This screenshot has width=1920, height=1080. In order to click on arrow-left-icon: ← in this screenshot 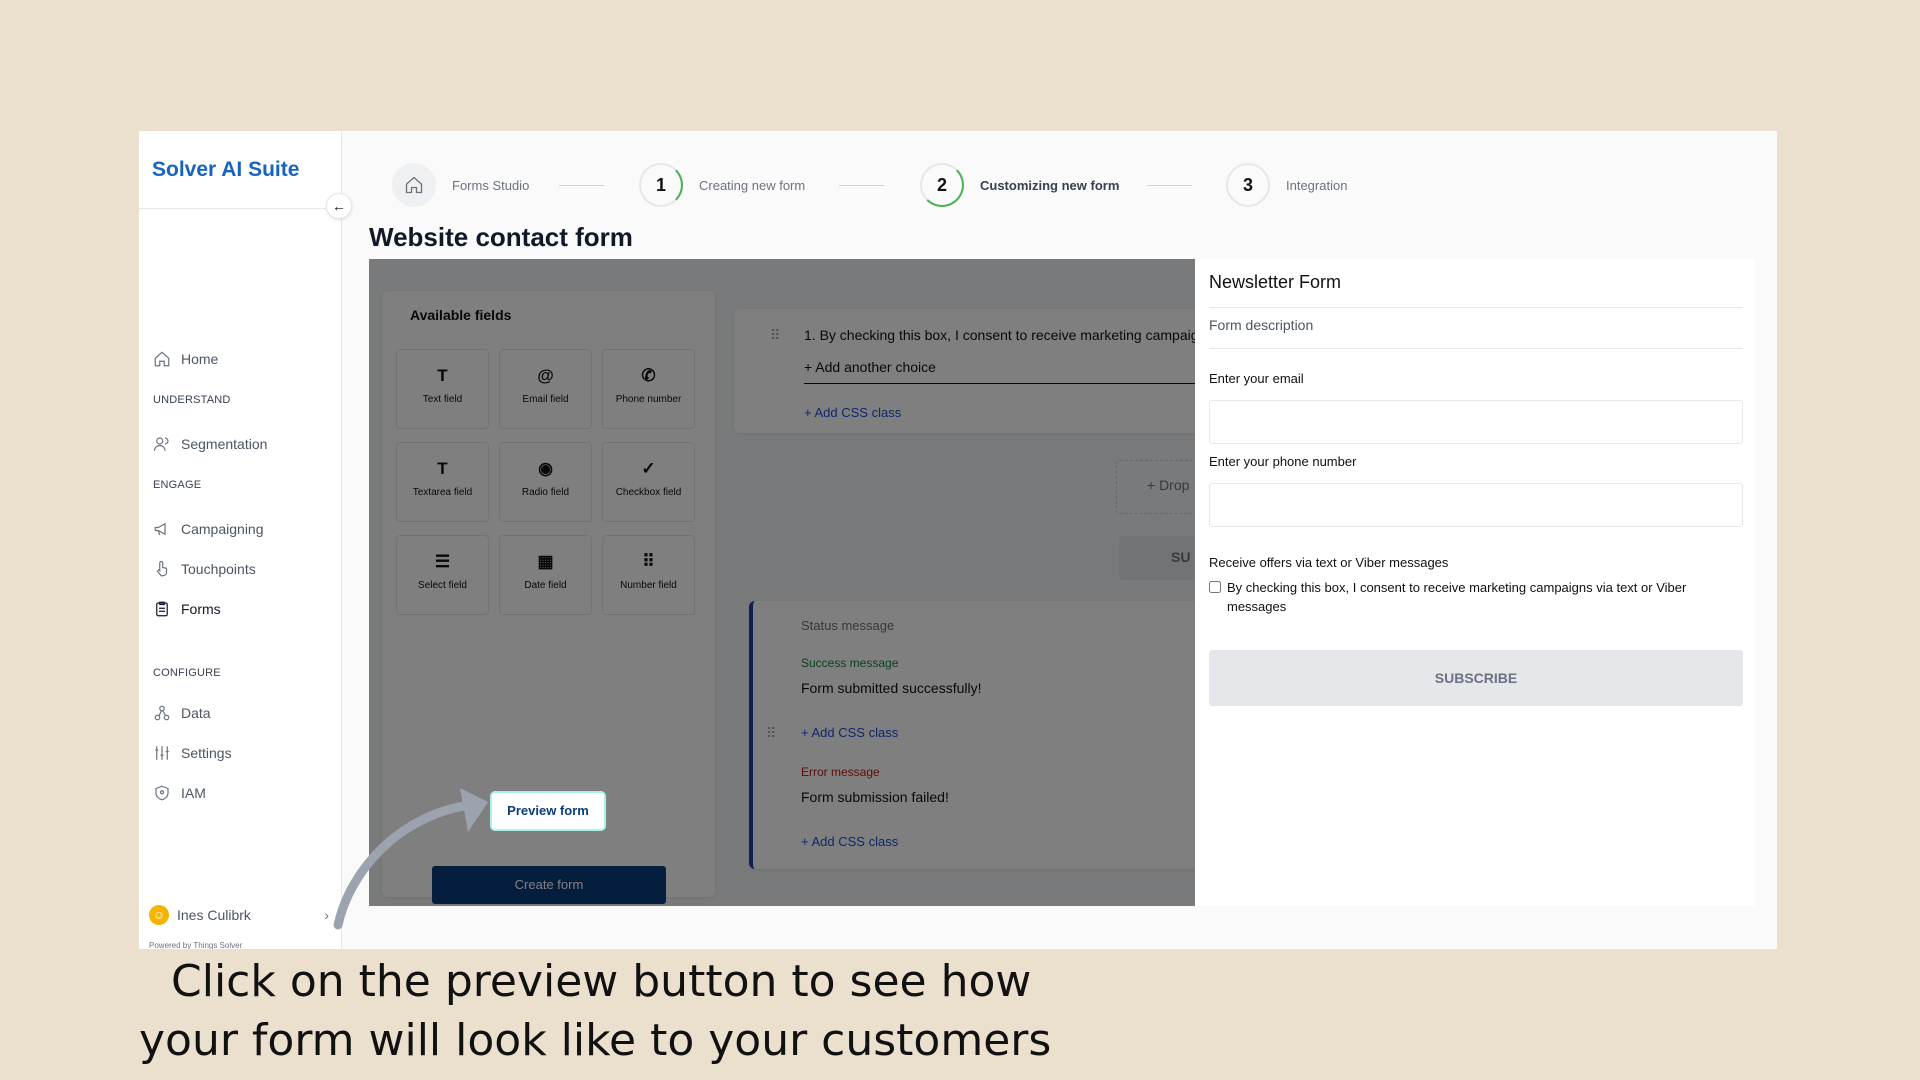, I will do `click(339, 206)`.